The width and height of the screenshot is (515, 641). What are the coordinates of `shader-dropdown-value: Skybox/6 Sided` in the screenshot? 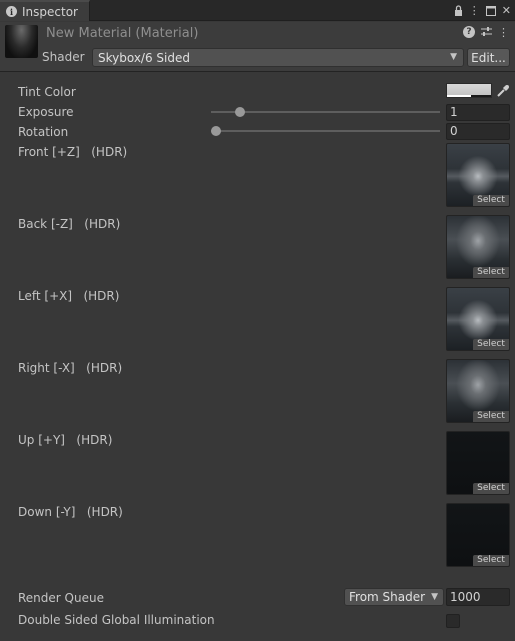 It's located at (144, 57).